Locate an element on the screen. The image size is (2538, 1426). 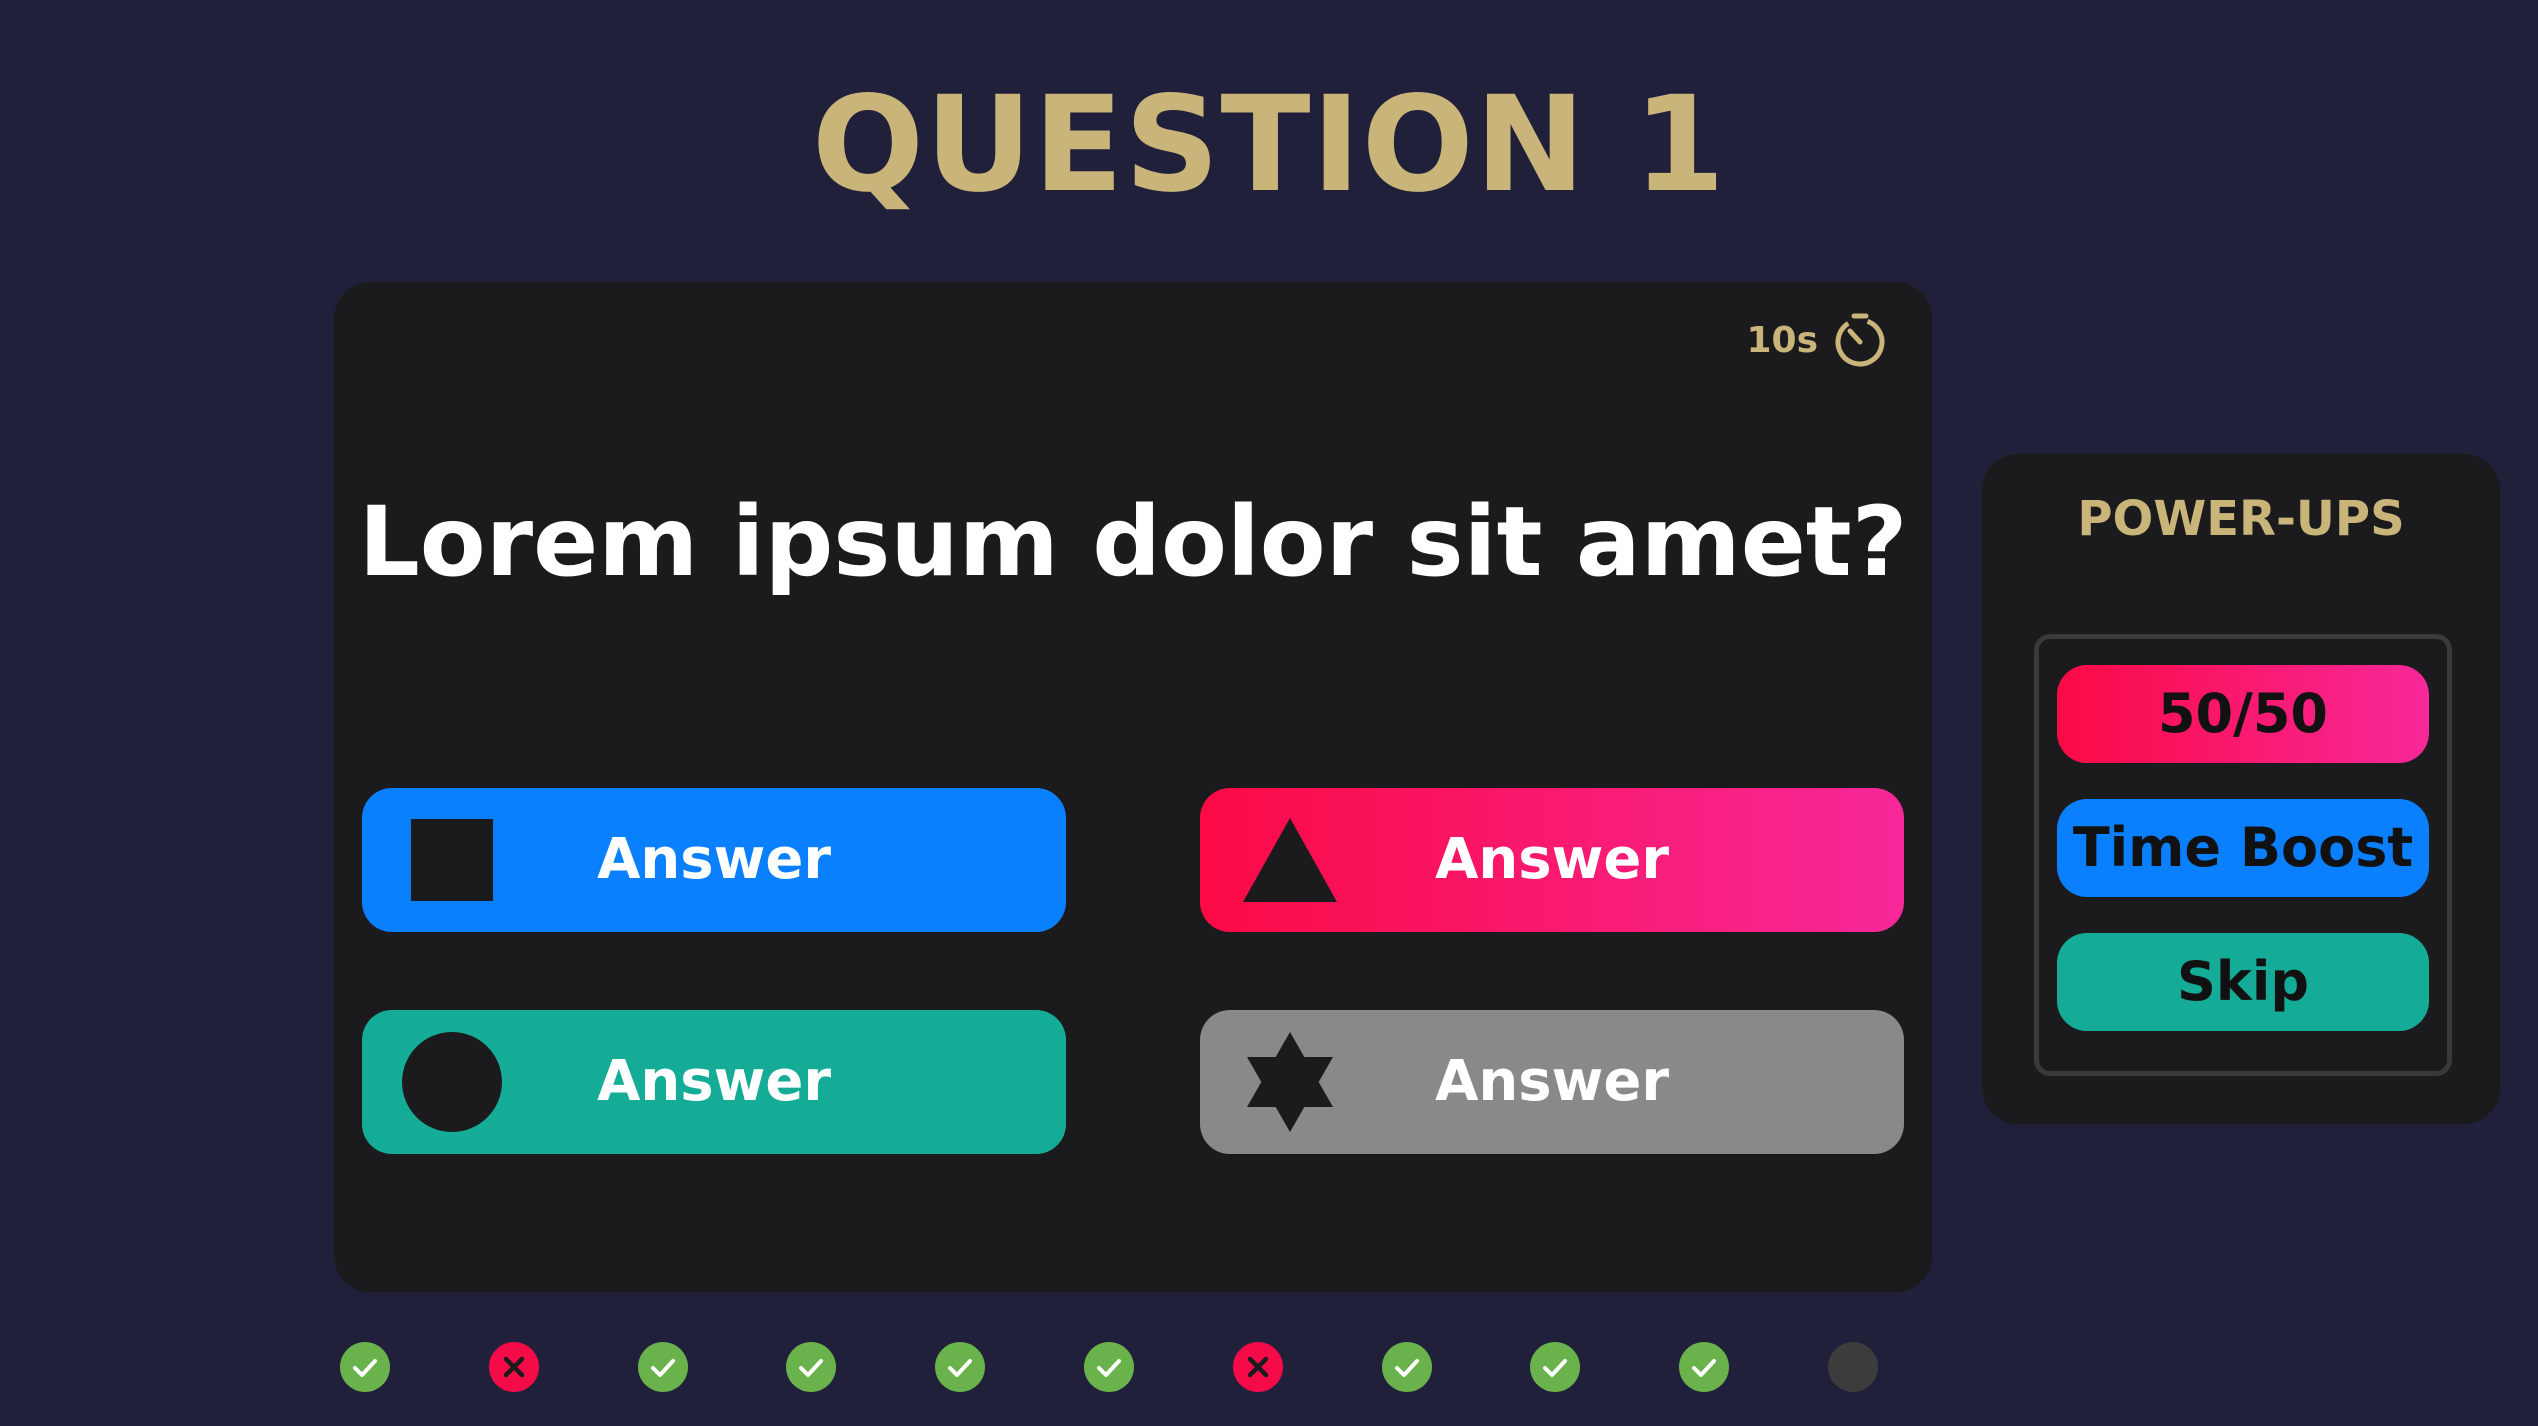
answer-button-star: Answer is located at coordinates (1552, 1082).